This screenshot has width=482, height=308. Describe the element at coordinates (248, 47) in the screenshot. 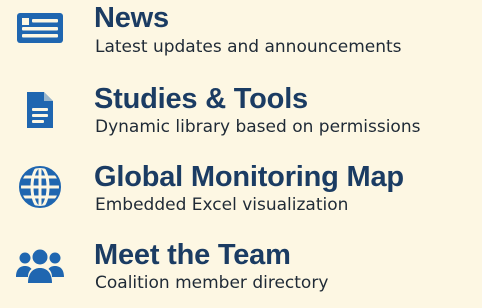

I see `menu-item-subtitle: Latest updates and announcements` at that location.